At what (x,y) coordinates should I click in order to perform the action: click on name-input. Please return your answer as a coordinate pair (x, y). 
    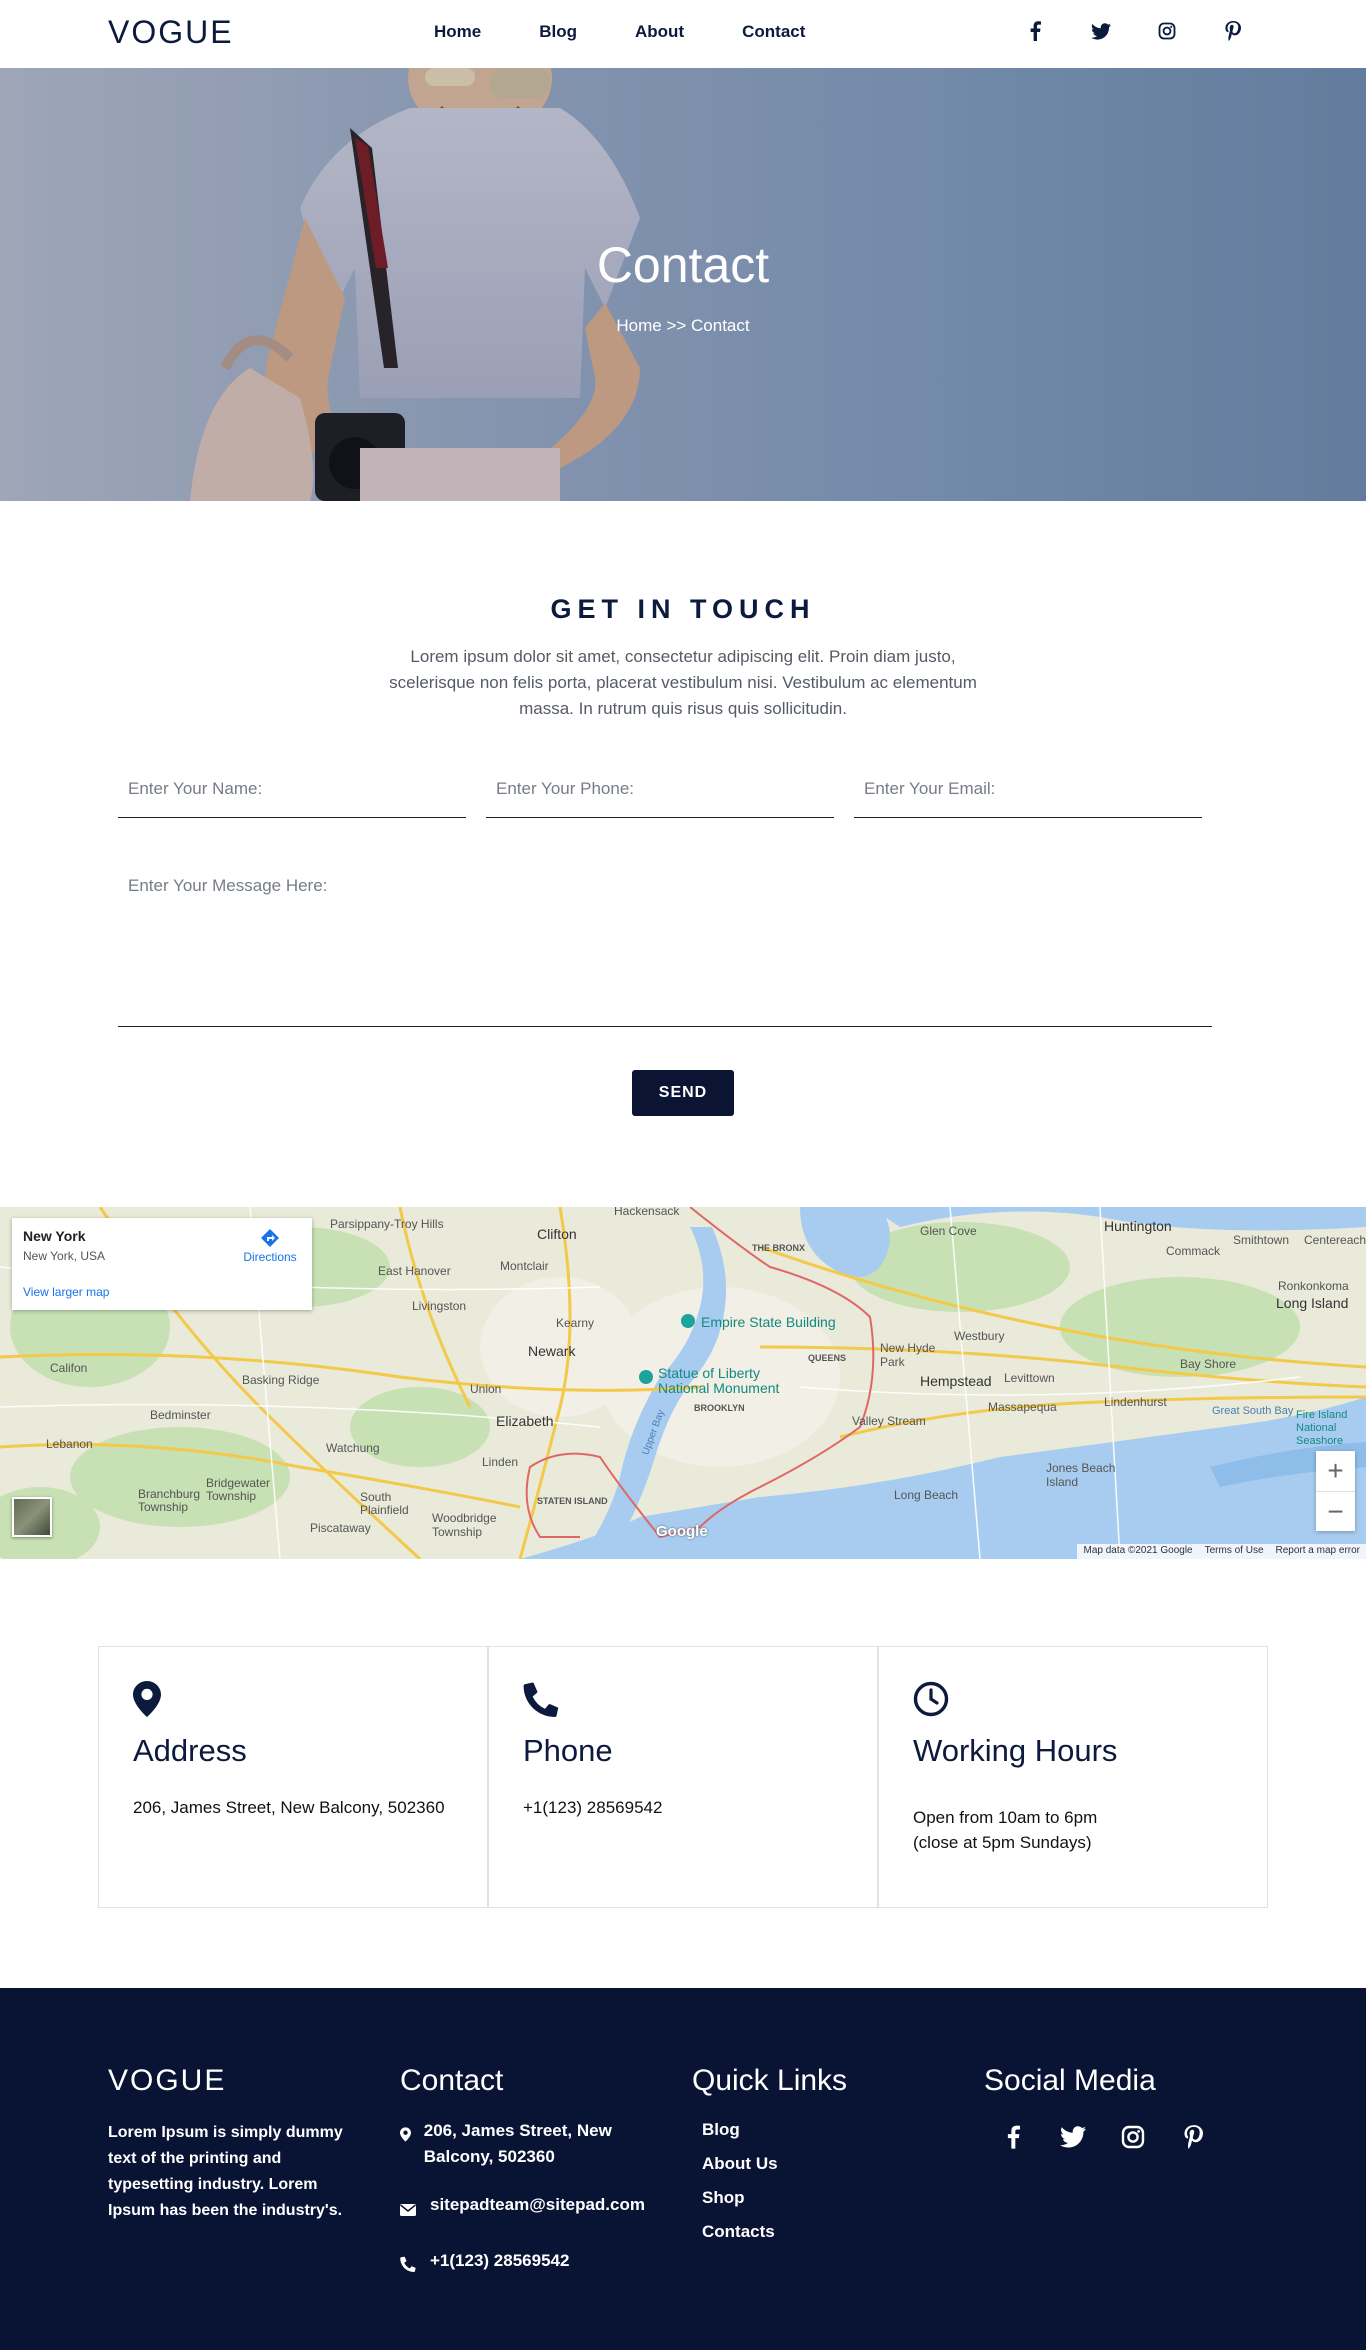
    Looking at the image, I should click on (292, 789).